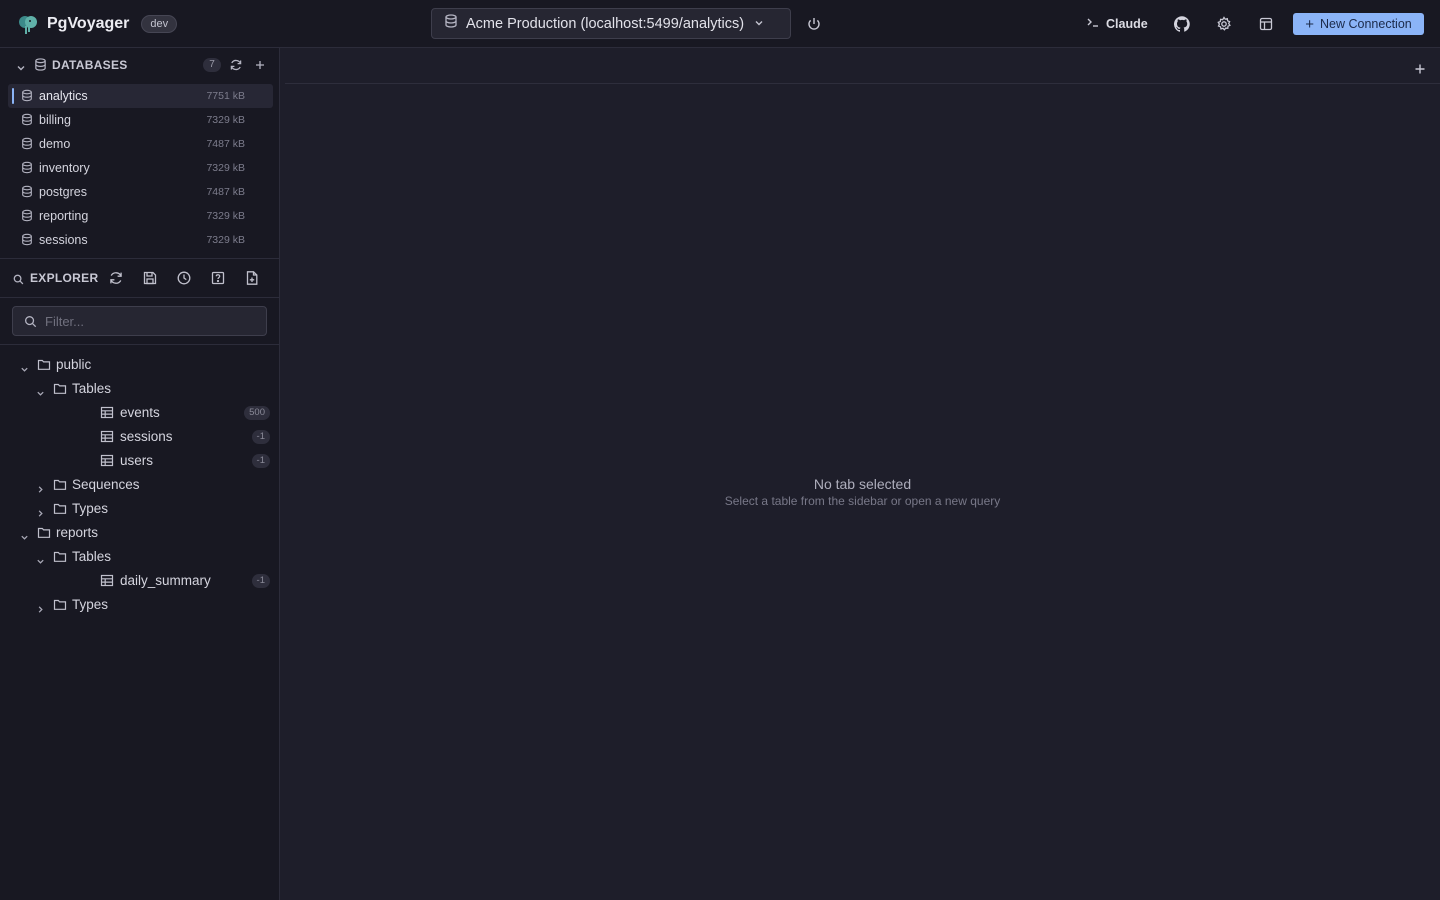 Image resolution: width=1440 pixels, height=900 pixels. What do you see at coordinates (140, 192) in the screenshot?
I see `database-item-postgres: postgres 7487 kB` at bounding box center [140, 192].